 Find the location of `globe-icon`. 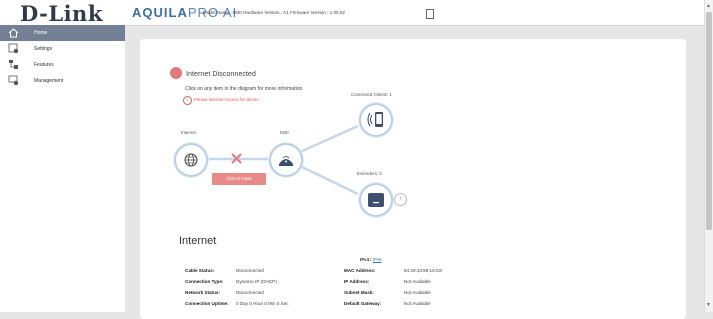

globe-icon is located at coordinates (191, 160).